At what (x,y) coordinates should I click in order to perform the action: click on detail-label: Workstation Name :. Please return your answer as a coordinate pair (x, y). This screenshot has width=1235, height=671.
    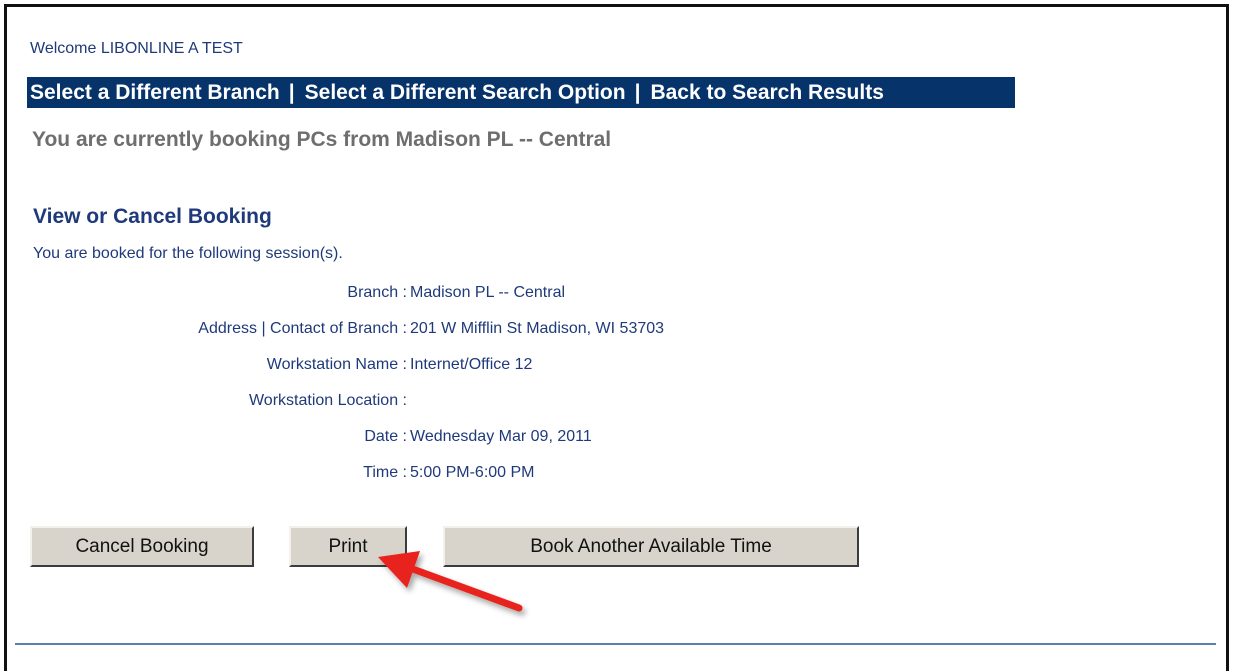
    Looking at the image, I should click on (336, 364).